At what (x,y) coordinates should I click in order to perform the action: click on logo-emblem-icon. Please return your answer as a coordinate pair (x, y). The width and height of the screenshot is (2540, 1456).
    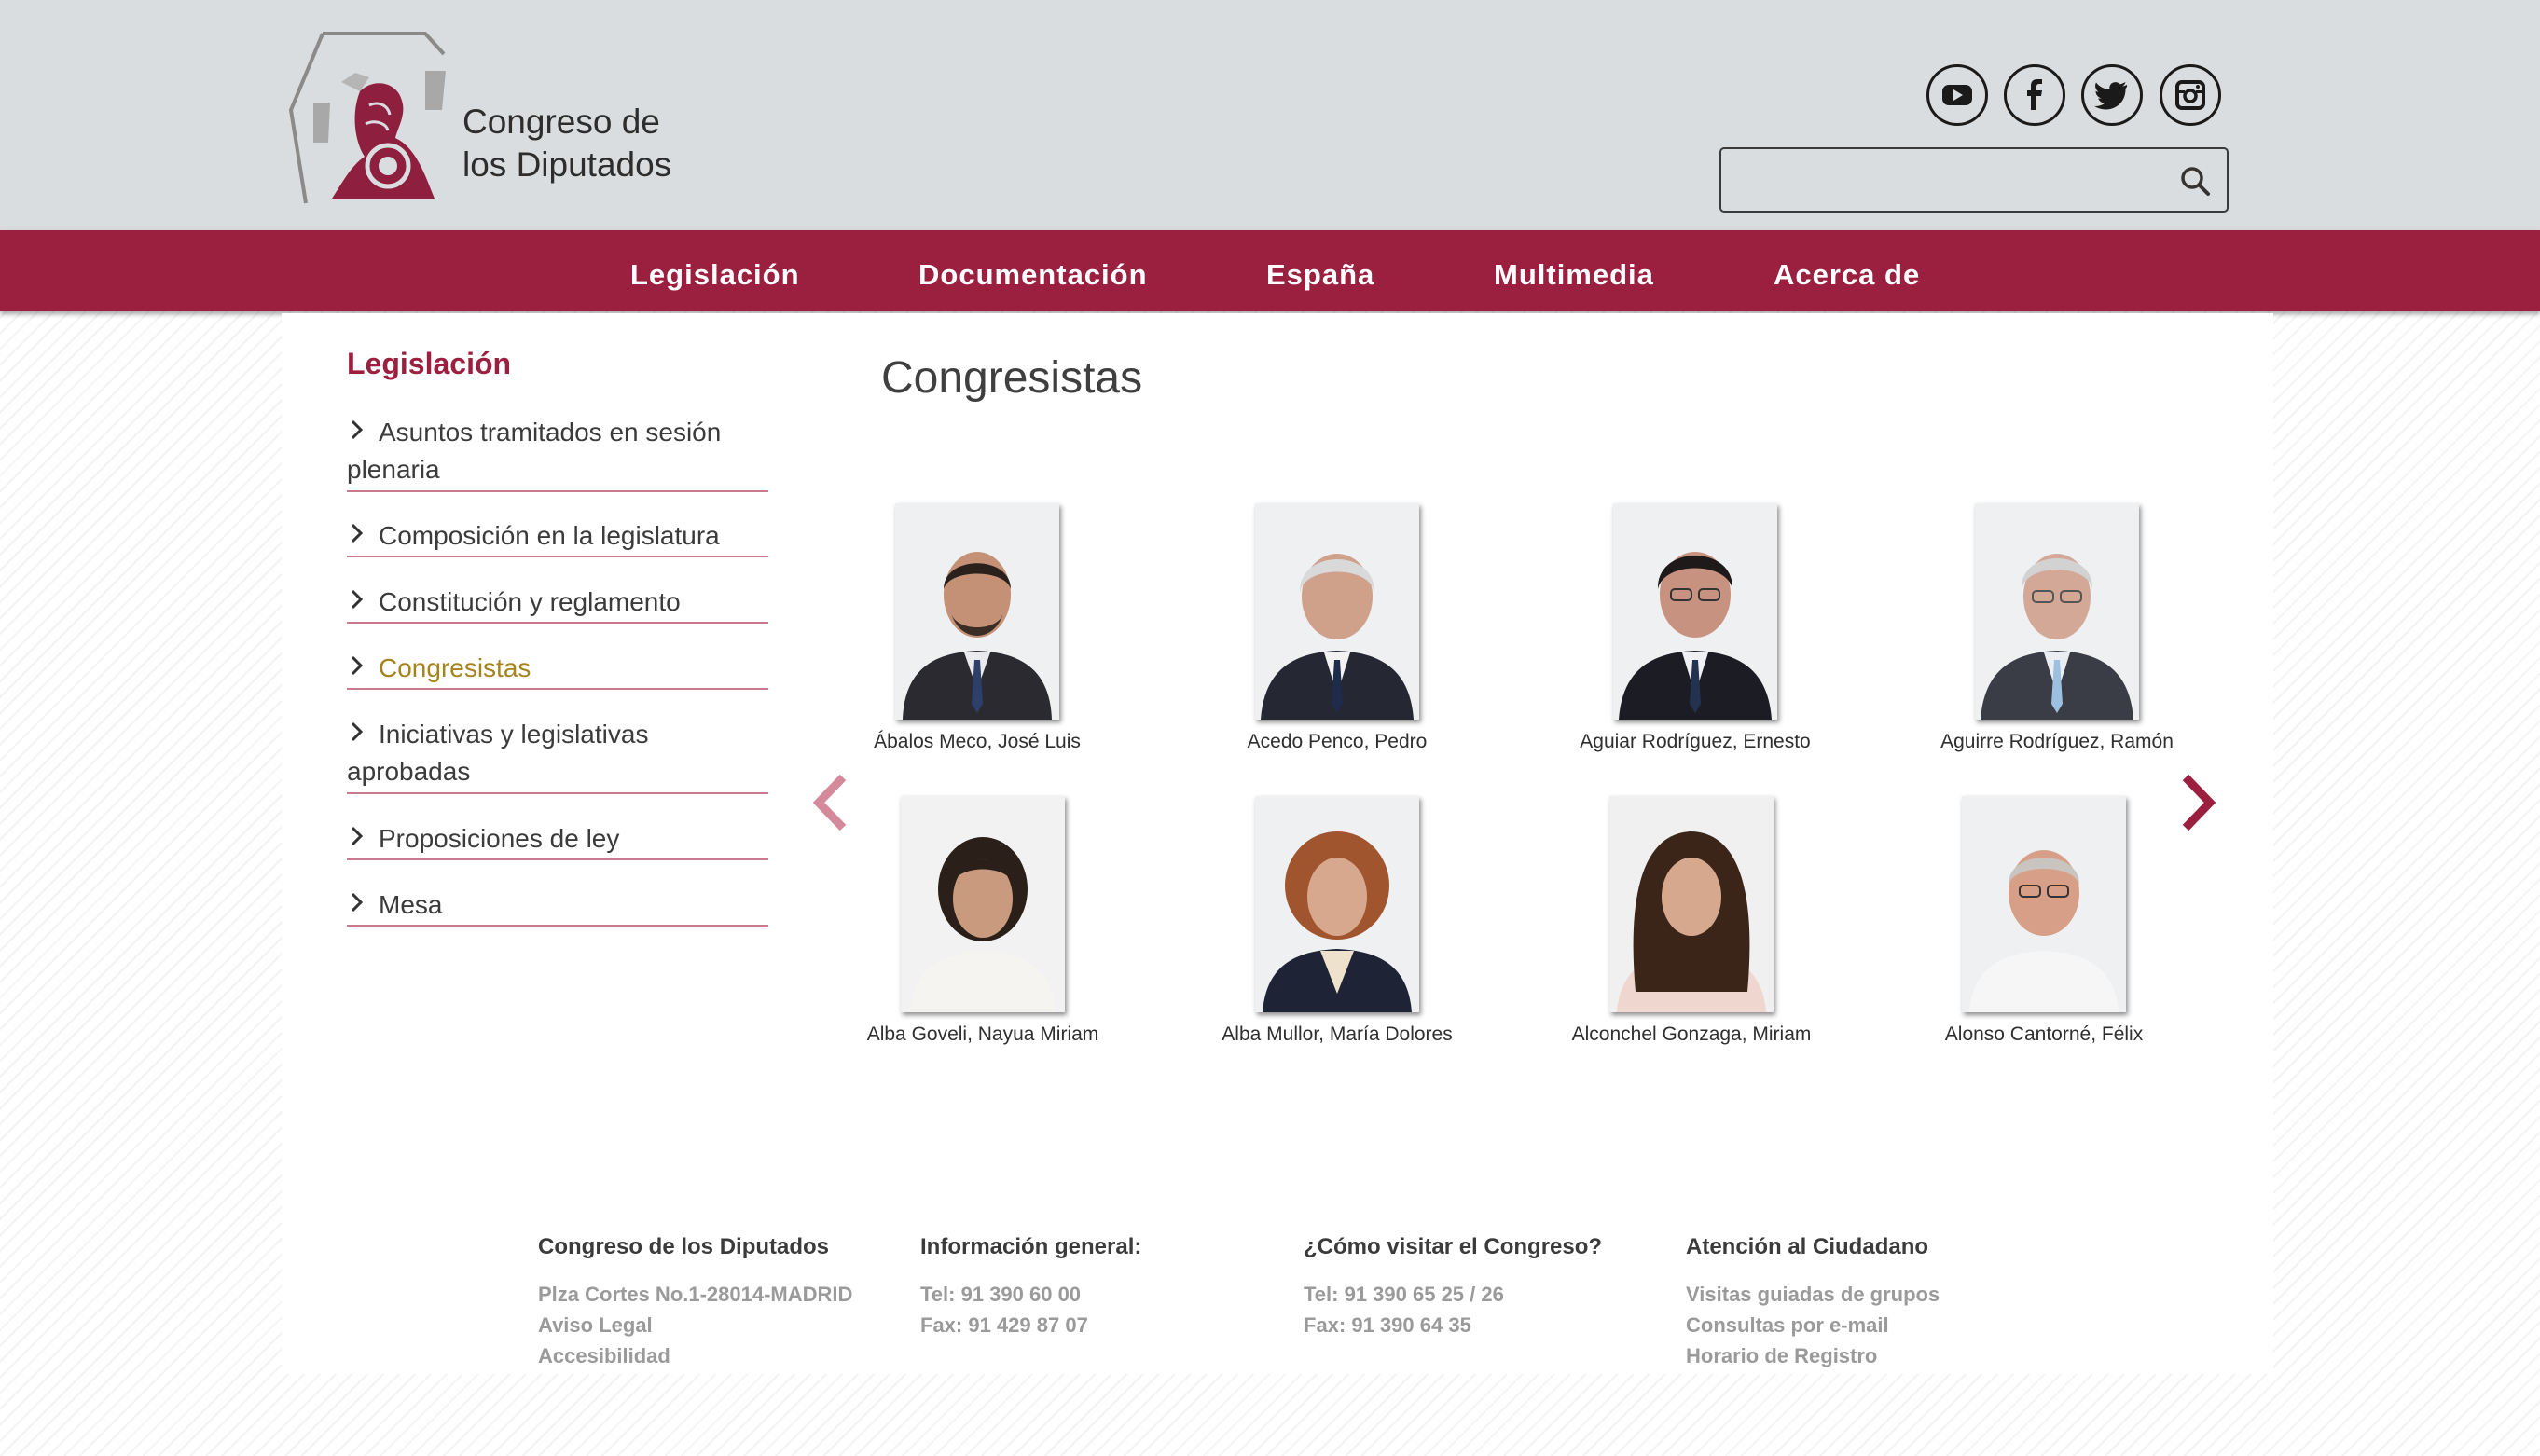
    Looking at the image, I should click on (367, 118).